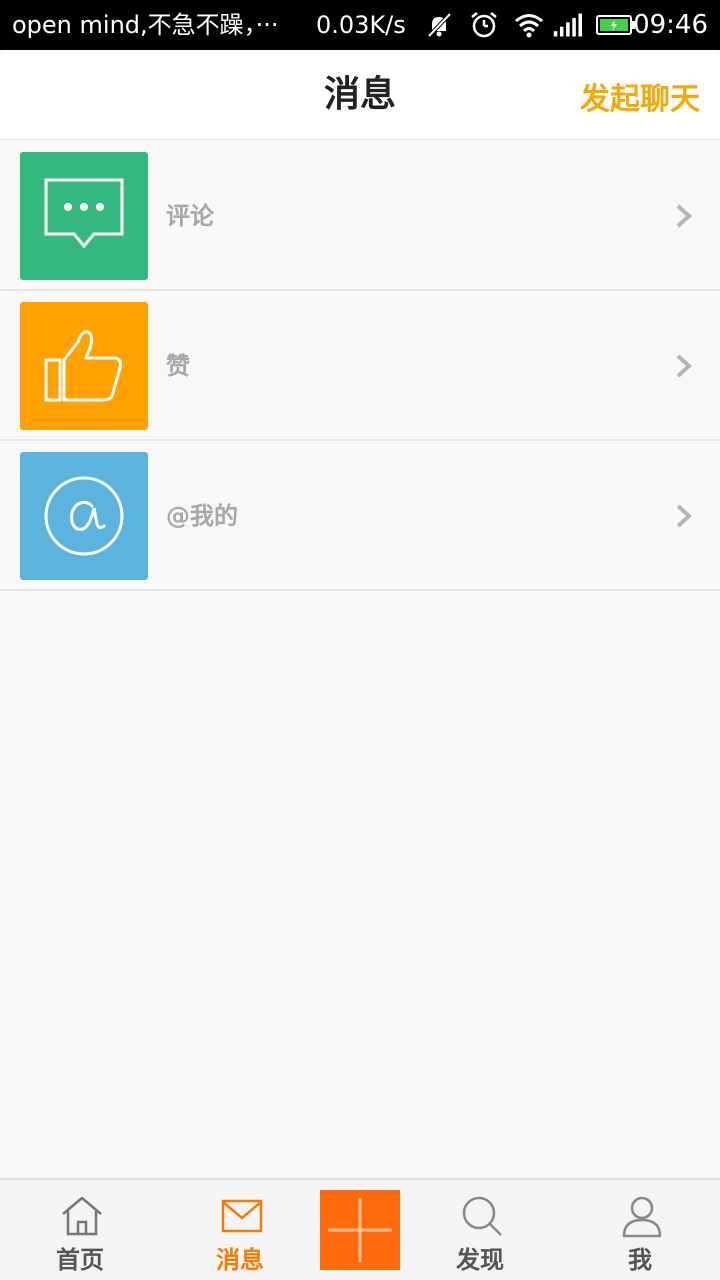 This screenshot has width=720, height=1280. What do you see at coordinates (190, 216) in the screenshot?
I see `list-item-label: 评论` at bounding box center [190, 216].